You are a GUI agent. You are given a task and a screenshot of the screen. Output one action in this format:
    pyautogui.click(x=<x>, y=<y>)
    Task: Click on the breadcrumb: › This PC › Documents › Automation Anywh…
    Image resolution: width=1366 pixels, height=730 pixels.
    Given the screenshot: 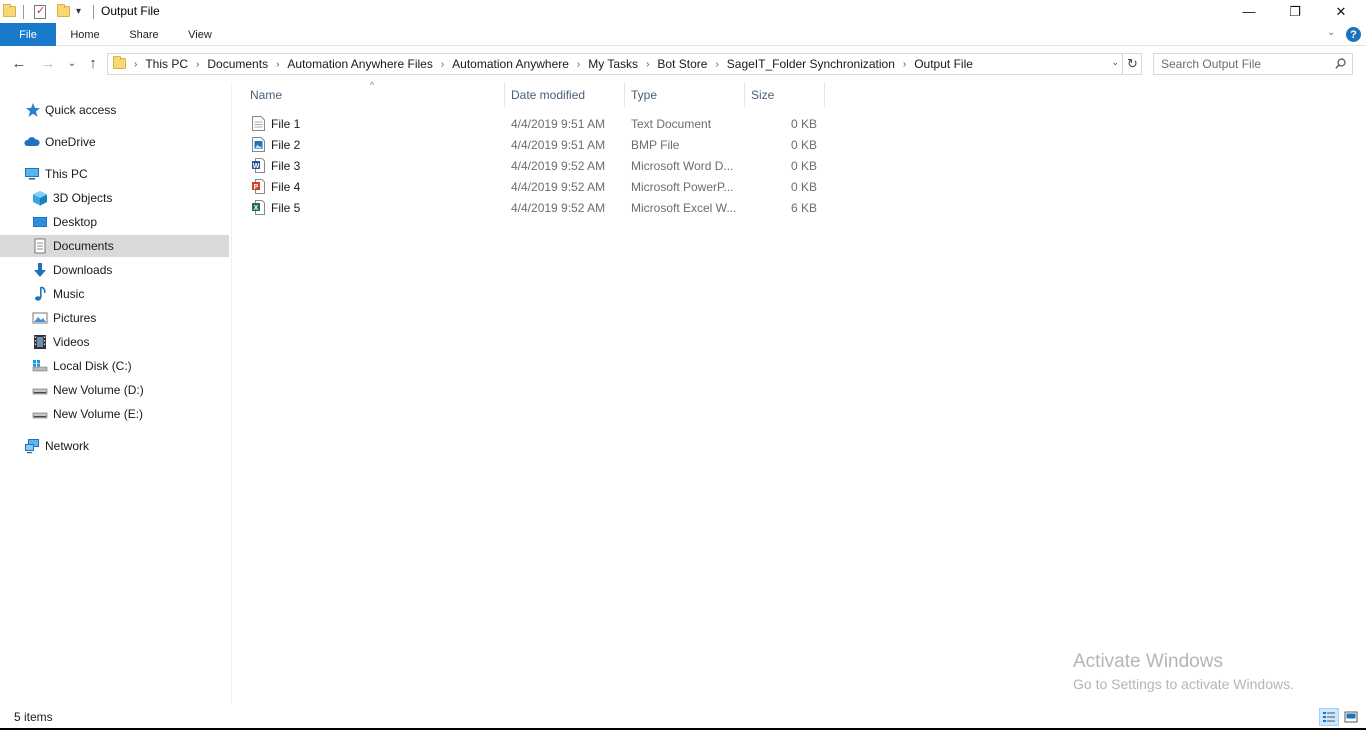 What is the action you would take?
    pyautogui.click(x=552, y=64)
    